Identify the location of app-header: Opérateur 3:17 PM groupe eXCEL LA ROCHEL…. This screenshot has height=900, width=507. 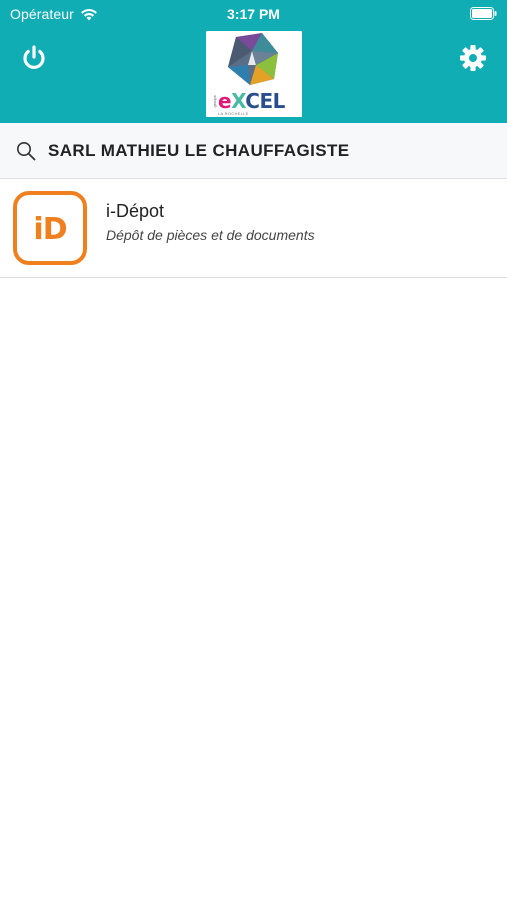
(253, 61).